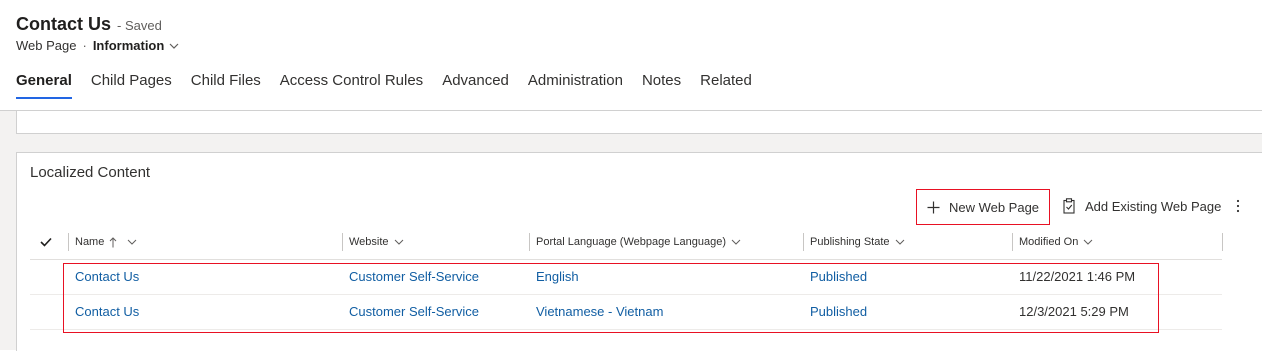 The height and width of the screenshot is (351, 1262). I want to click on new-web-page-button: New Web Page, so click(983, 207).